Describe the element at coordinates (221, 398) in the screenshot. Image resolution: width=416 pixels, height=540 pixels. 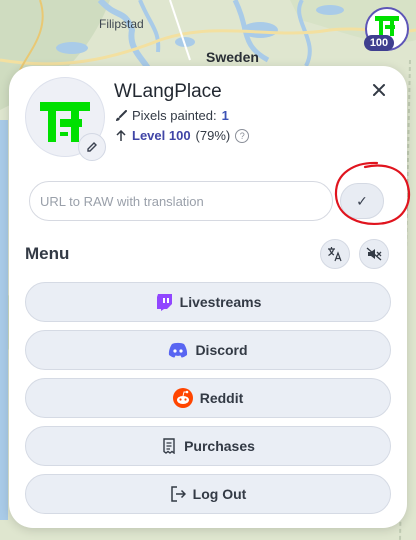
I see `reddit-label: Reddit` at that location.